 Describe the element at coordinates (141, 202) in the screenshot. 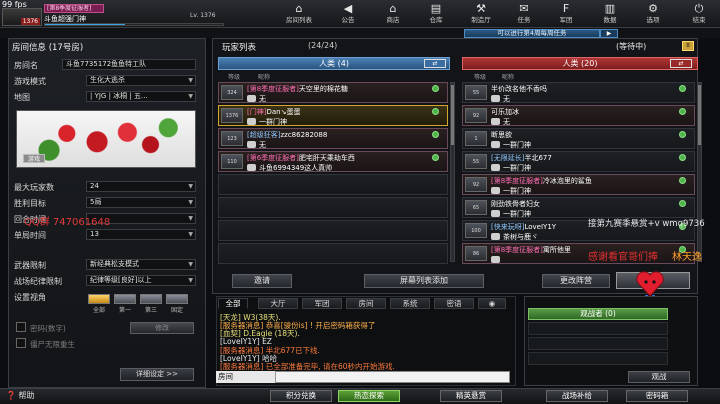

I see `win-target-select: 5局` at that location.